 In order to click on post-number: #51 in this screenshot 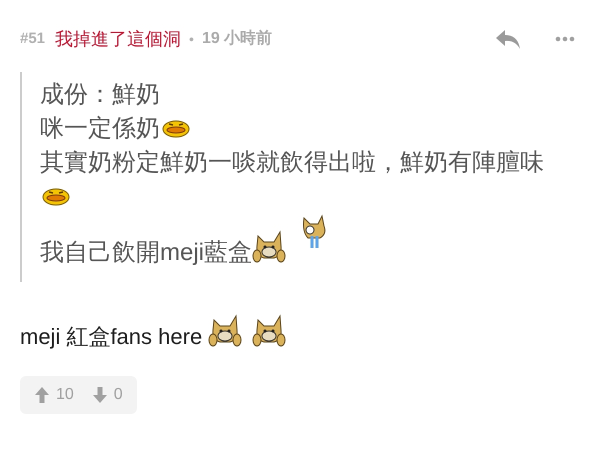, I will do `click(33, 38)`.